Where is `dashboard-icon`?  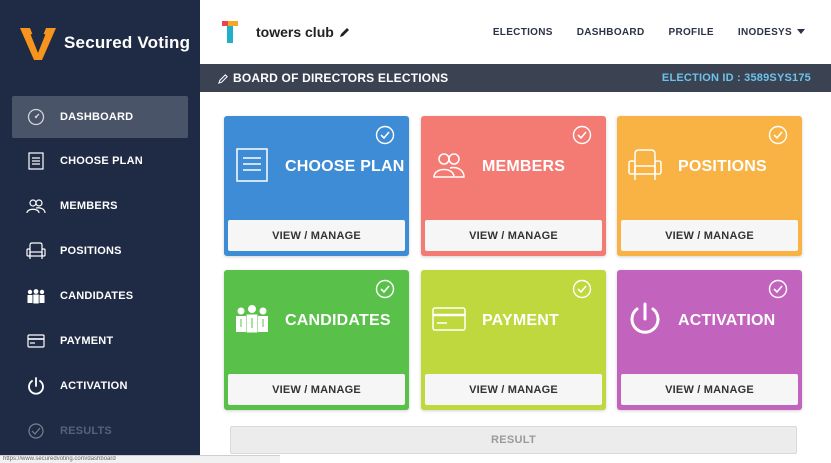 dashboard-icon is located at coordinates (36, 117).